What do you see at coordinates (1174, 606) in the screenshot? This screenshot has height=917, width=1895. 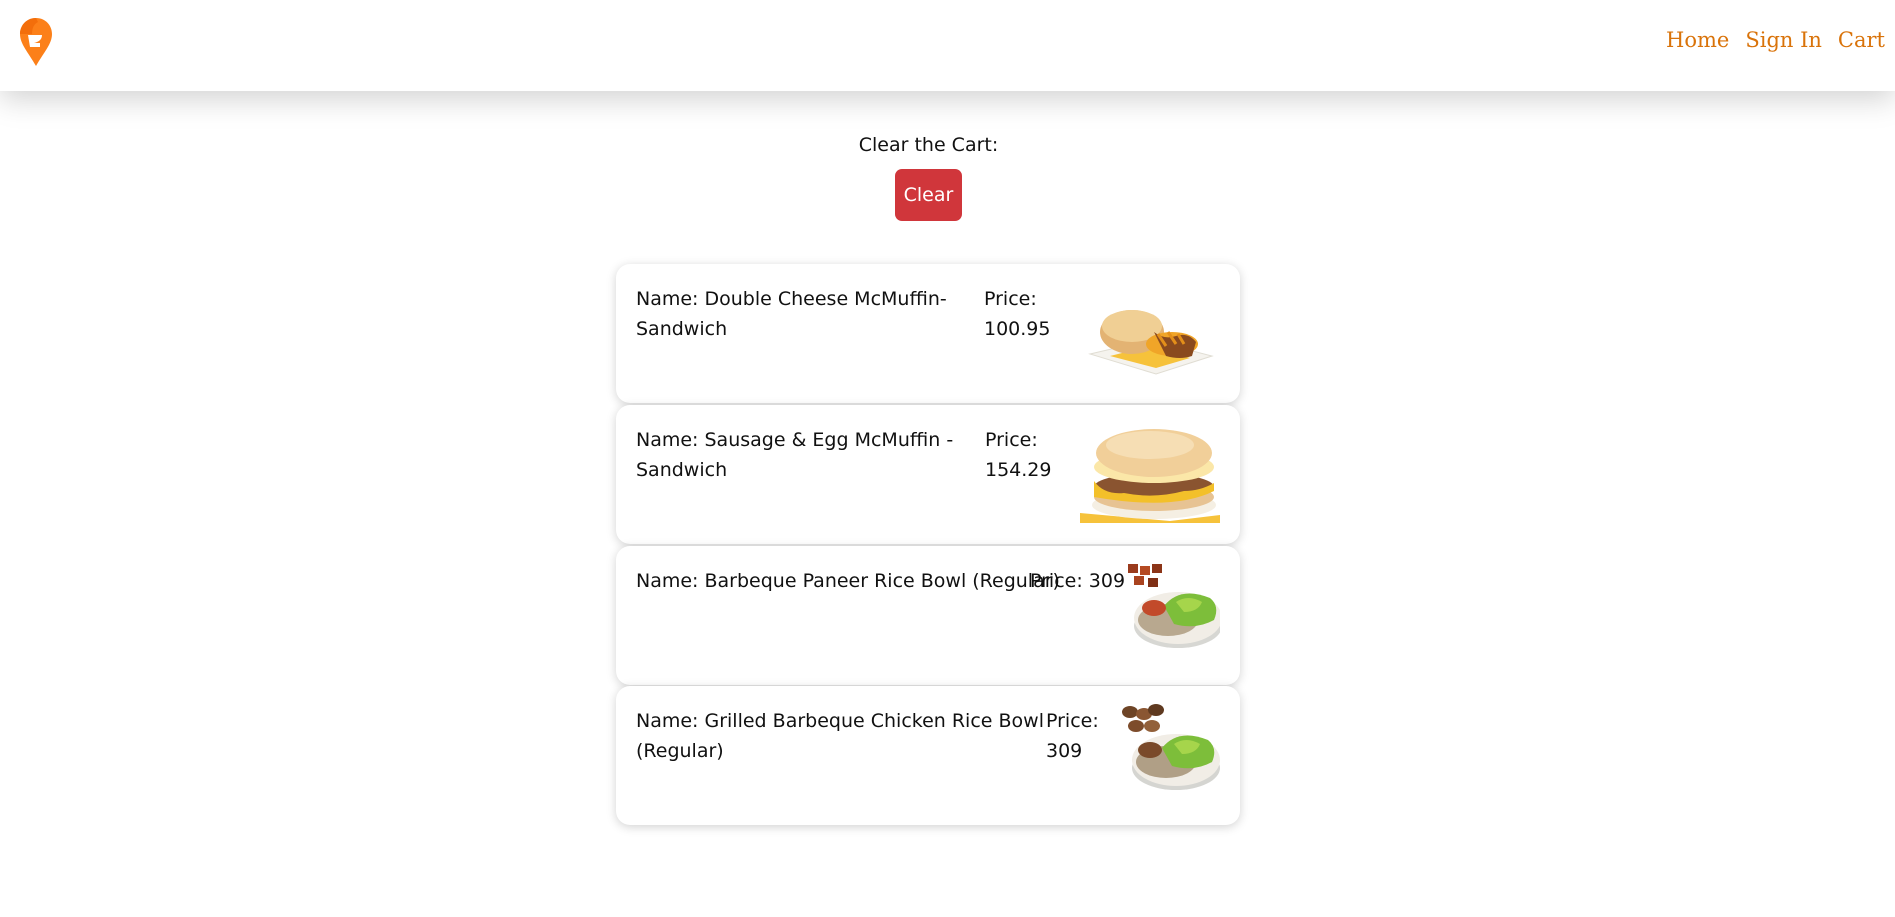 I see `paneer-rice-bowl-image` at bounding box center [1174, 606].